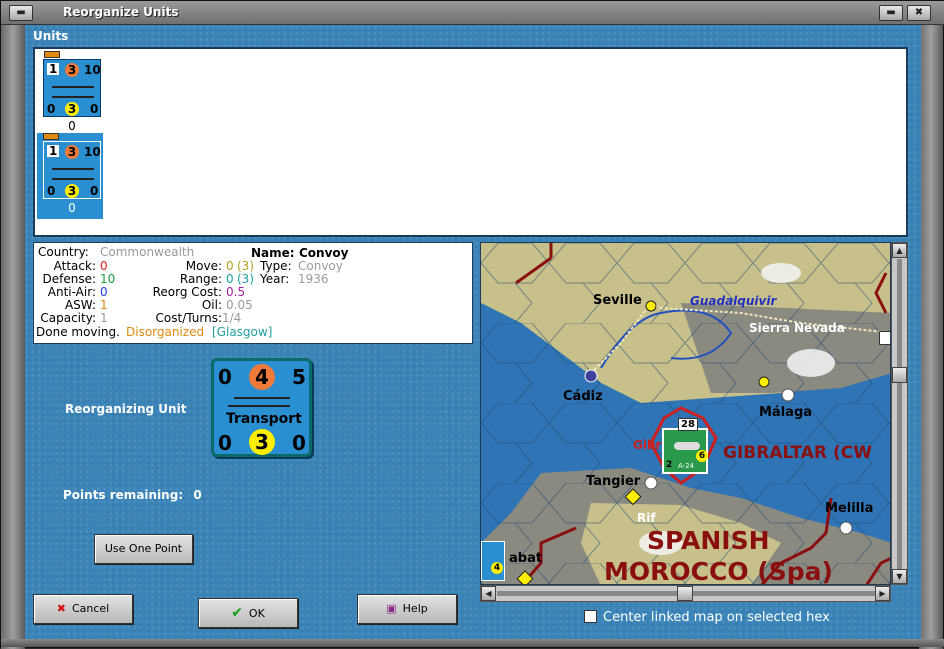 This screenshot has width=944, height=649. I want to click on map-corner-marker-icon, so click(884, 338).